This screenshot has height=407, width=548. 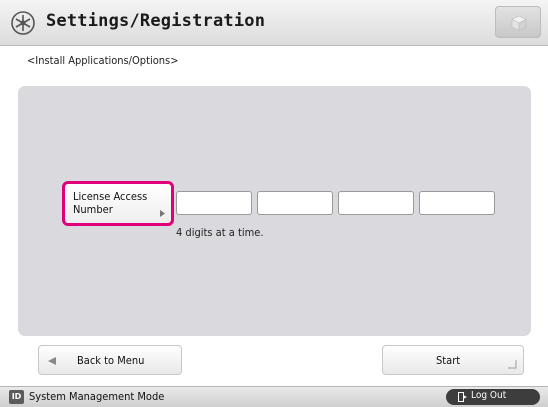 I want to click on arrow-left-icon, so click(x=52, y=361).